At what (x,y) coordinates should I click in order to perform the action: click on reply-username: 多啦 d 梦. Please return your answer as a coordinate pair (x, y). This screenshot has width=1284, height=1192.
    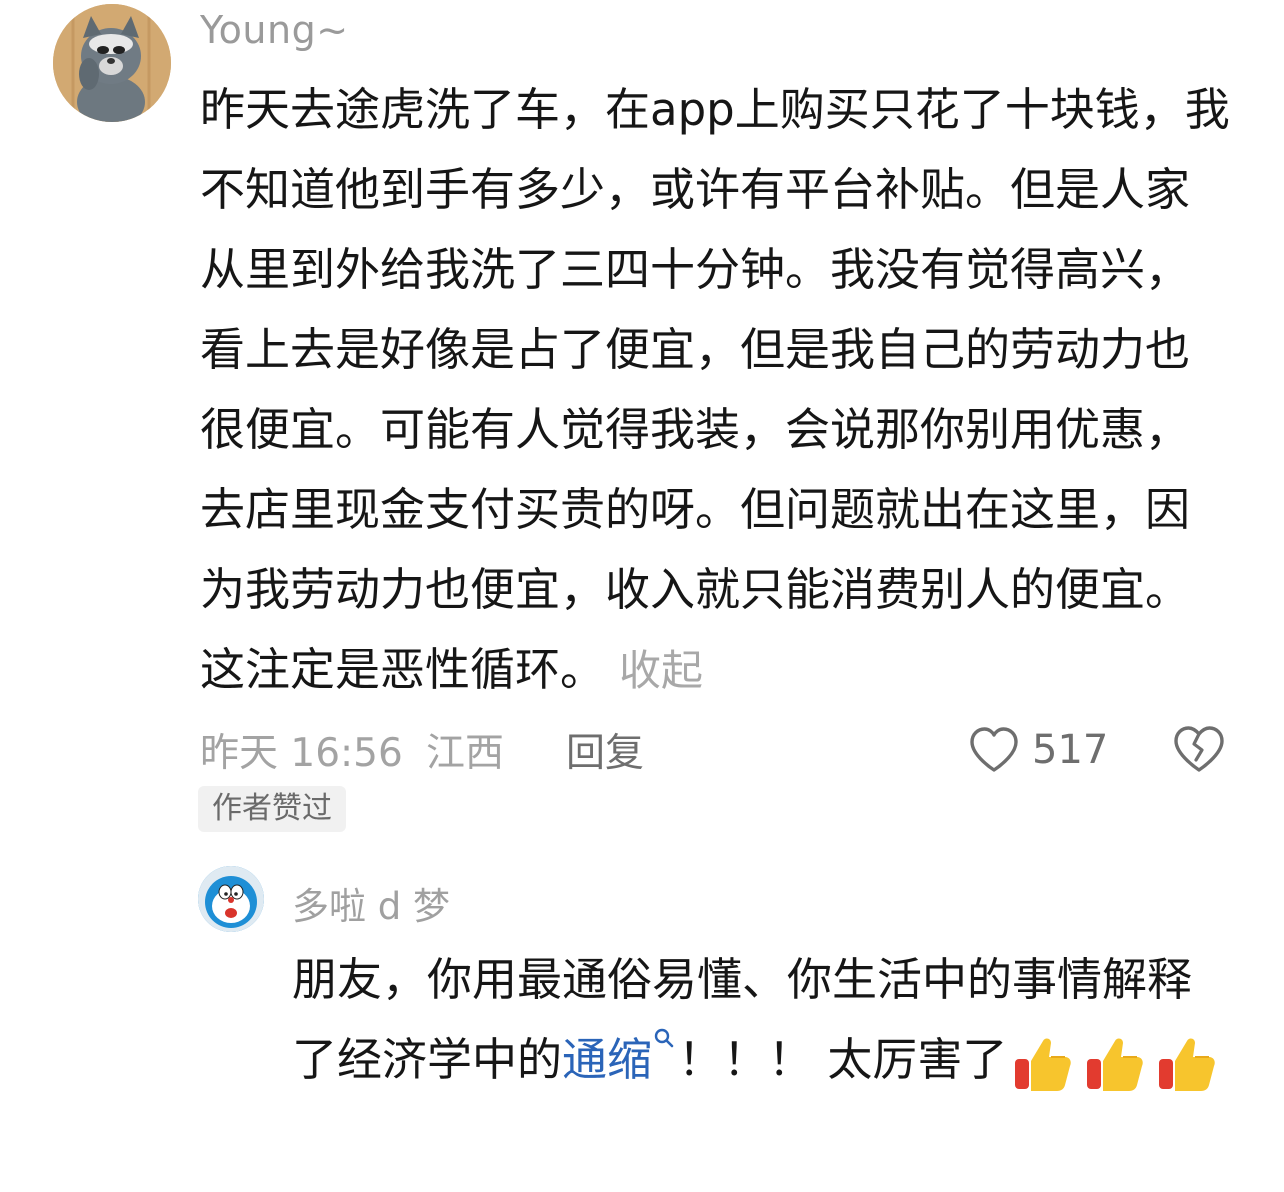
    Looking at the image, I should click on (371, 903).